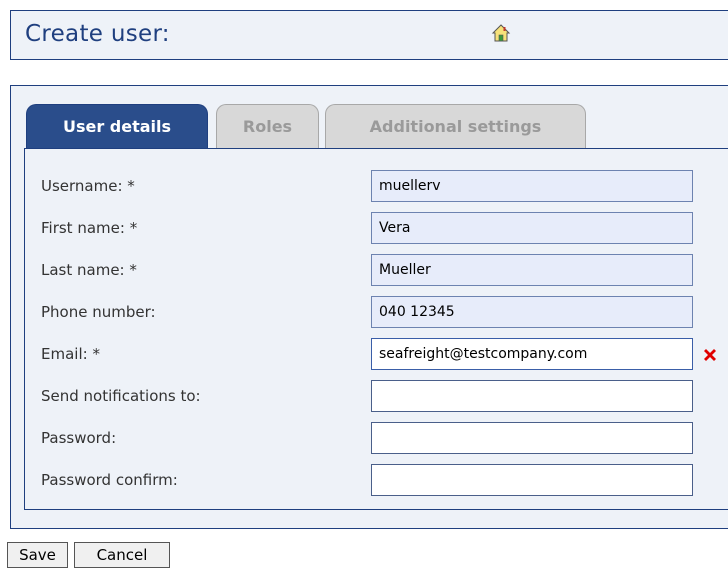 The height and width of the screenshot is (568, 728). What do you see at coordinates (88, 186) in the screenshot?
I see `username-label: Username: *` at bounding box center [88, 186].